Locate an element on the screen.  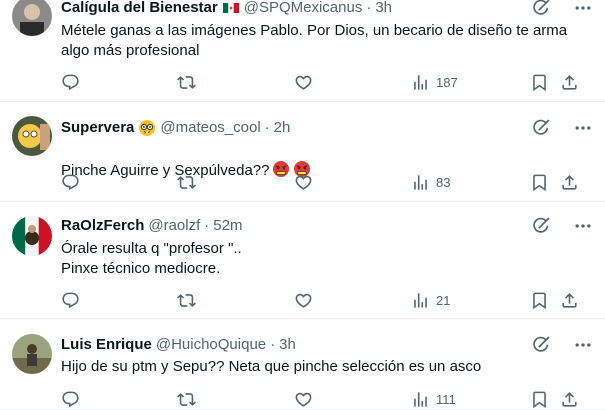
action-bar: 111 is located at coordinates (302, 399).